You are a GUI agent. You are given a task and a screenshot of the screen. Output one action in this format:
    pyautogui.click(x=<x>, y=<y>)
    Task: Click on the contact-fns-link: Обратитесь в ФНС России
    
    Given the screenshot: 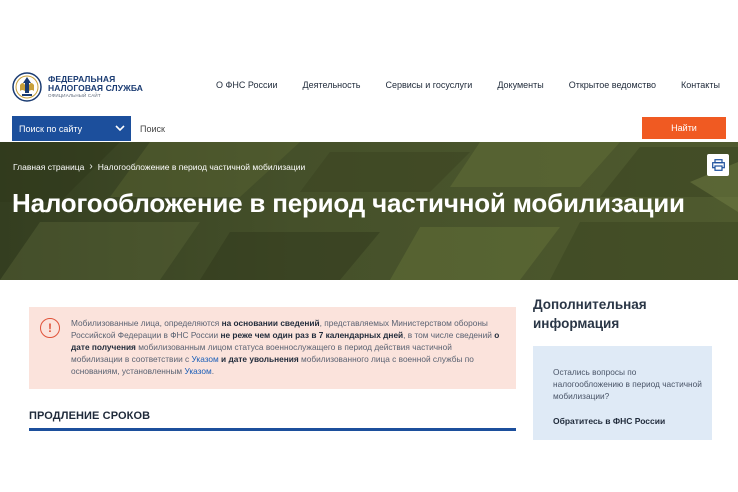 What is the action you would take?
    pyautogui.click(x=609, y=421)
    